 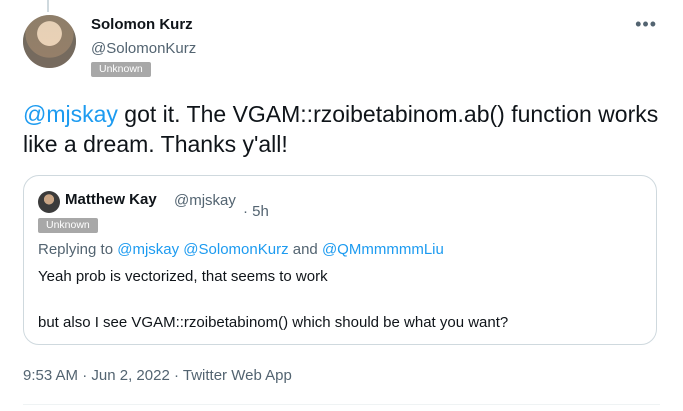 What do you see at coordinates (111, 199) in the screenshot?
I see `quoted-author-name: Matthew Kay` at bounding box center [111, 199].